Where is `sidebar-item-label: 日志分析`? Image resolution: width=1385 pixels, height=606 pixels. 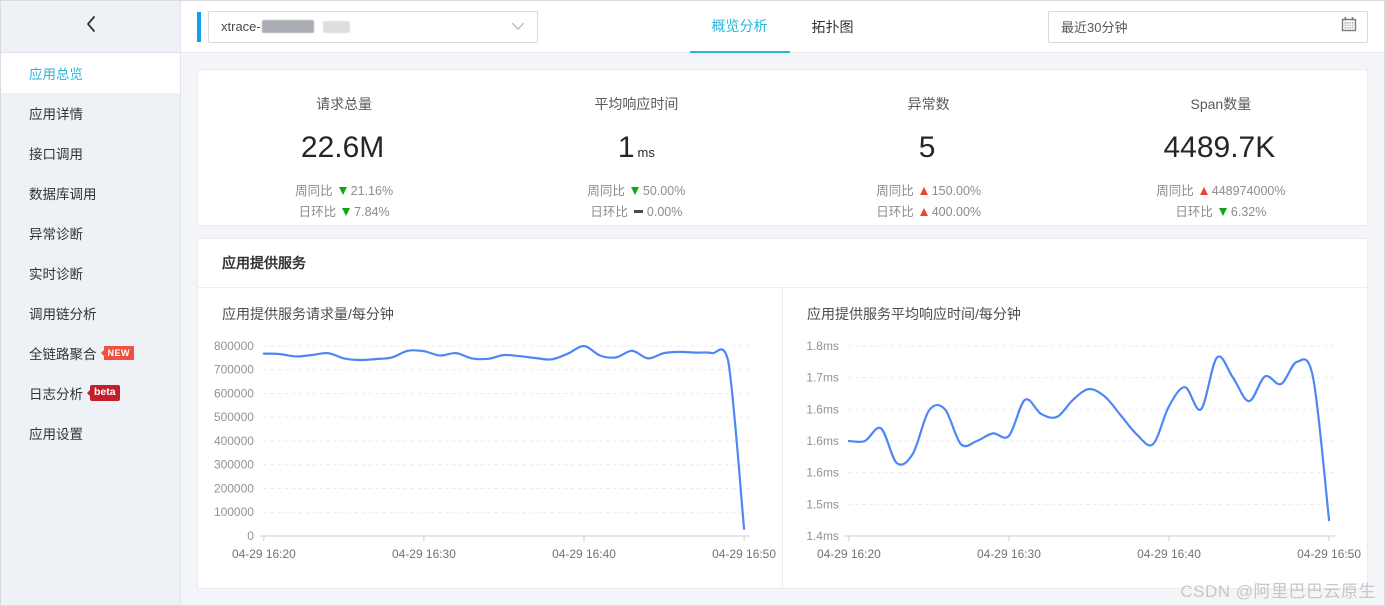 sidebar-item-label: 日志分析 is located at coordinates (56, 394).